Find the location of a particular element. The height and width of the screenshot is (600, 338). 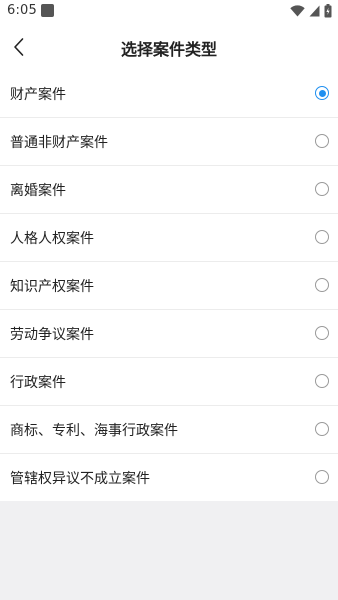

case-type-label: 财产案件 is located at coordinates (38, 95).